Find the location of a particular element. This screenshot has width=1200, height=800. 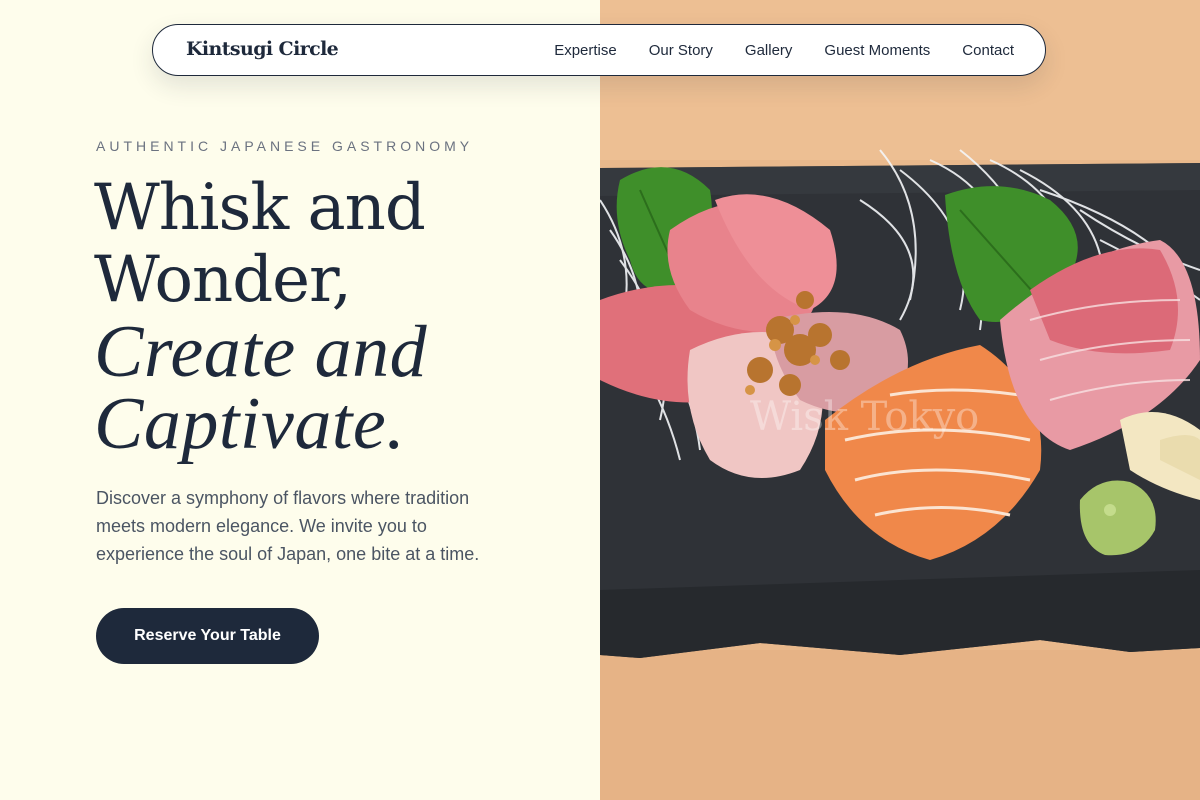

headline-line-3: Create and is located at coordinates (261, 352).